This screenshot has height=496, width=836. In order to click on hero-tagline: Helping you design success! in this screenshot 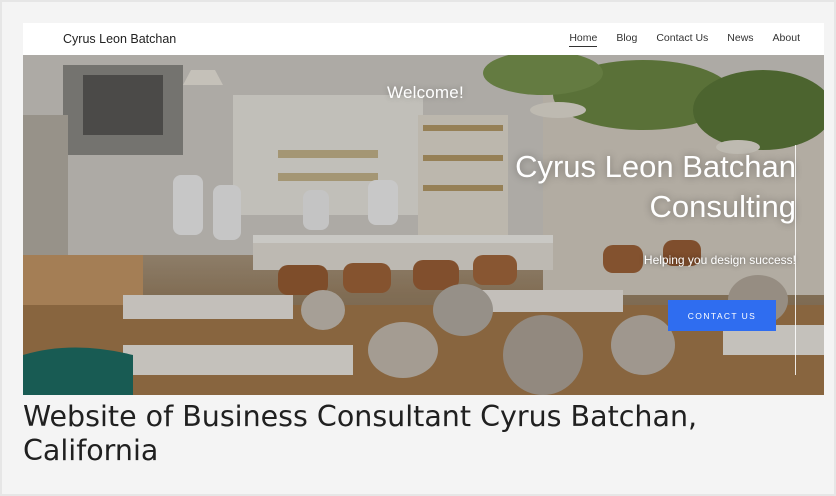, I will do `click(719, 260)`.